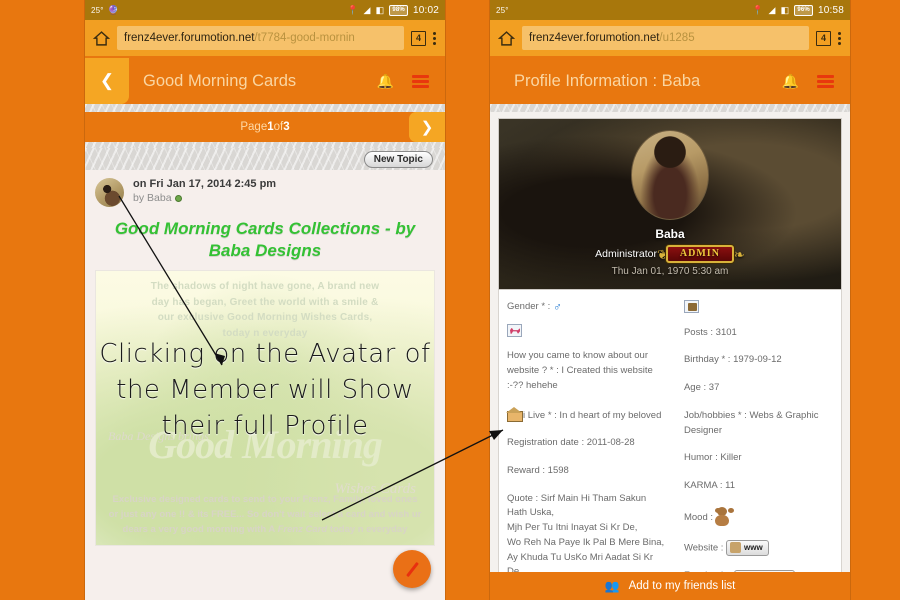 Image resolution: width=900 pixels, height=600 pixels. Describe the element at coordinates (254, 127) in the screenshot. I see `pager-prefix: Page` at that location.